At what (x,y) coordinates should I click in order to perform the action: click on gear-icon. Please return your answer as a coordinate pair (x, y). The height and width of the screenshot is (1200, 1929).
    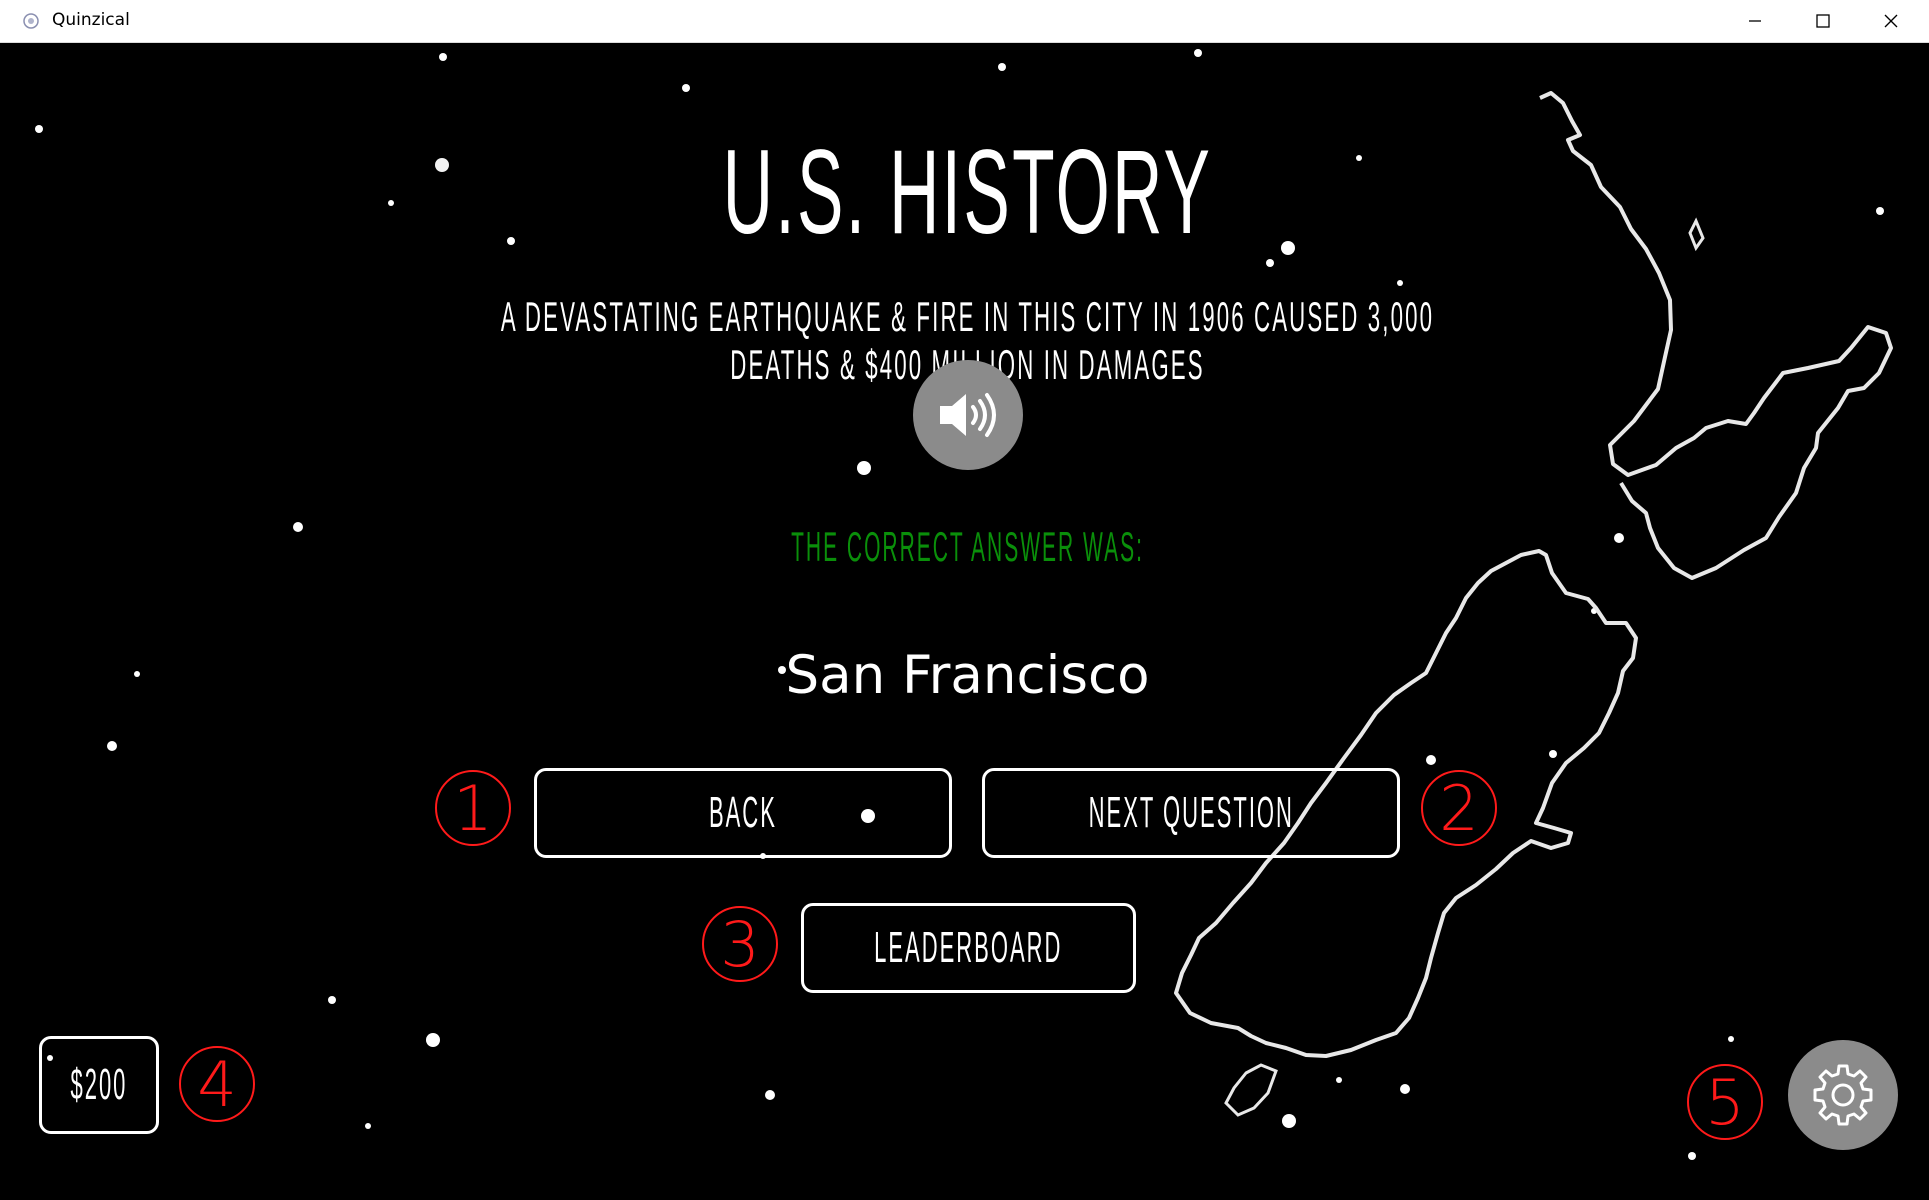
    Looking at the image, I should click on (1843, 1095).